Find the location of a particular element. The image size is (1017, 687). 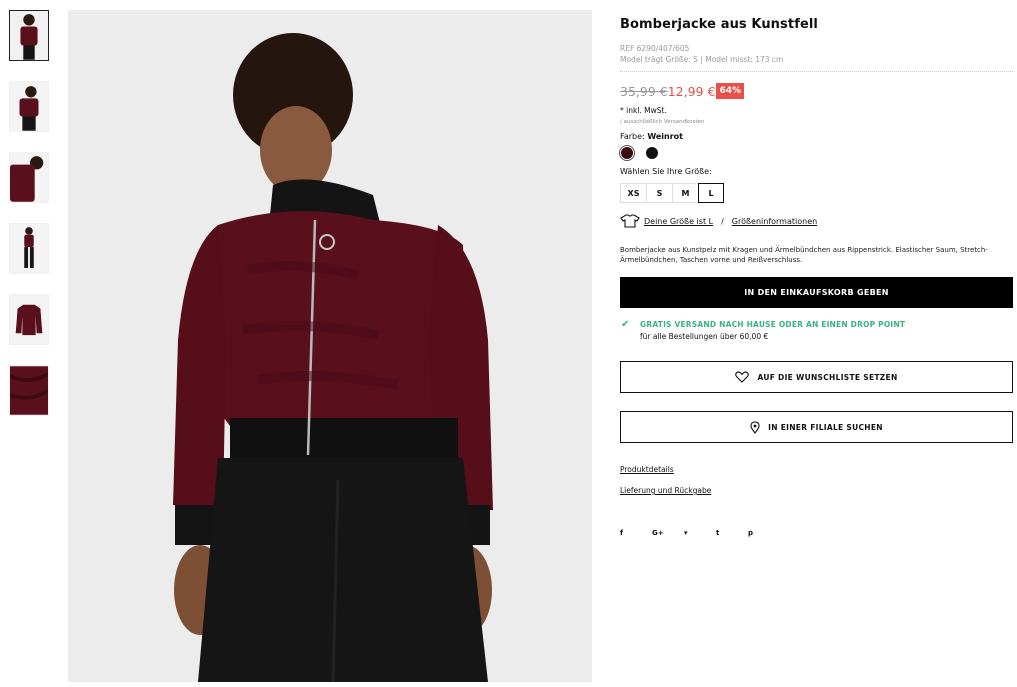

shipping-cost-note: / ausschließlich Versandkosten is located at coordinates (662, 122).